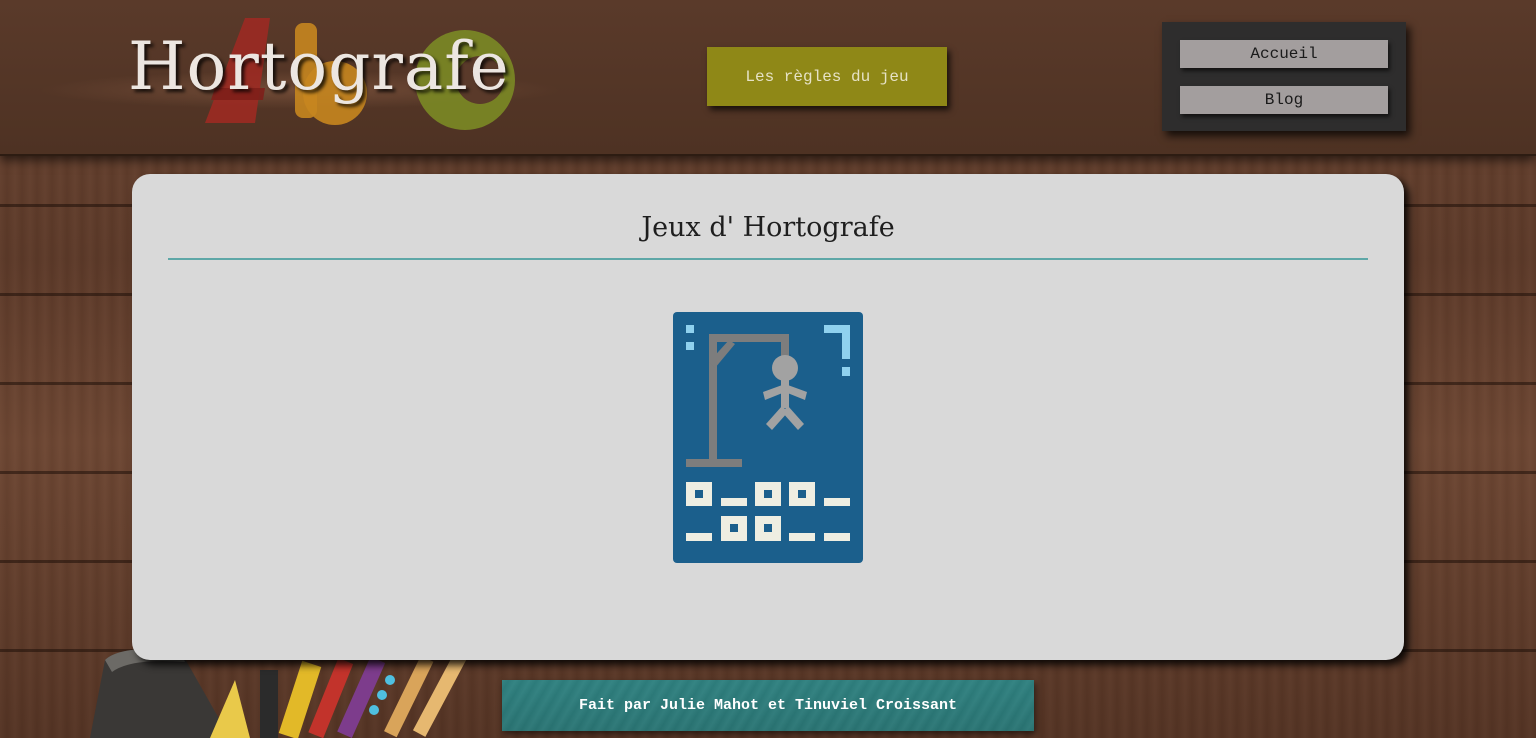 Image resolution: width=1536 pixels, height=738 pixels. I want to click on rules-button: Les règles du jeu, so click(827, 76).